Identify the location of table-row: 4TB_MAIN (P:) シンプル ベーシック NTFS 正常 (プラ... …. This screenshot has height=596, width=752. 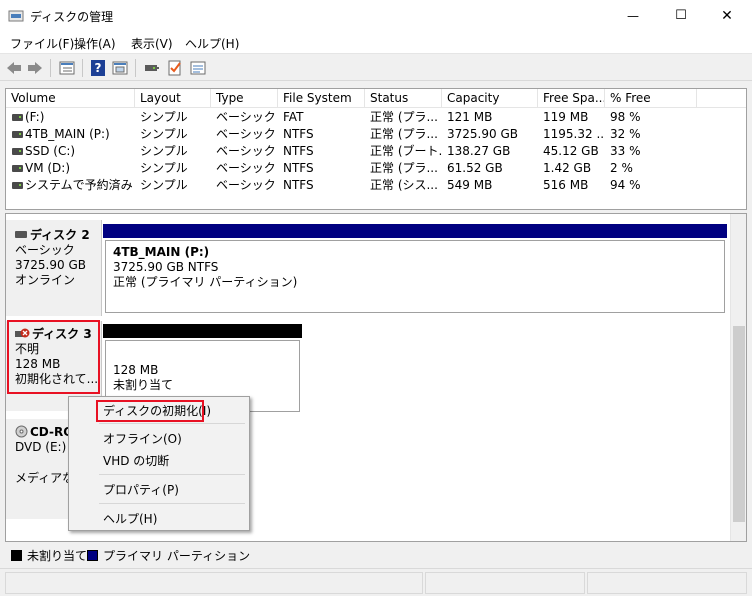
(376, 134).